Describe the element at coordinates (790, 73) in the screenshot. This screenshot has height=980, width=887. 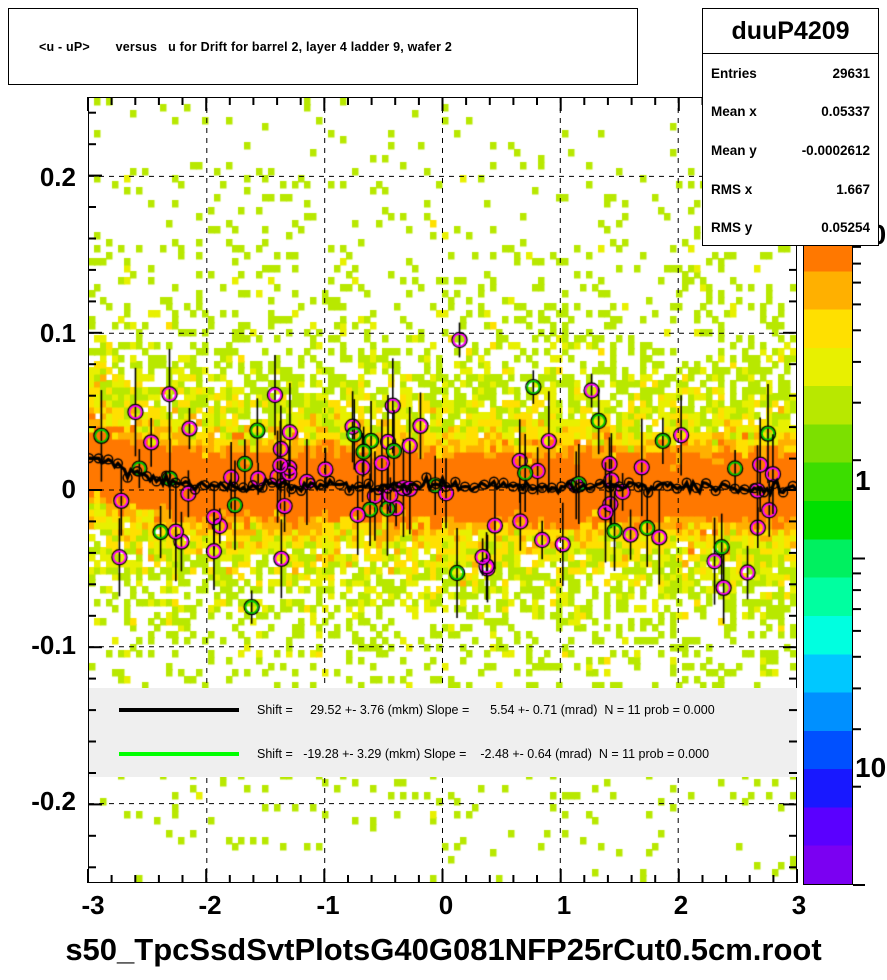
I see `stat-row: Entries 29631` at that location.